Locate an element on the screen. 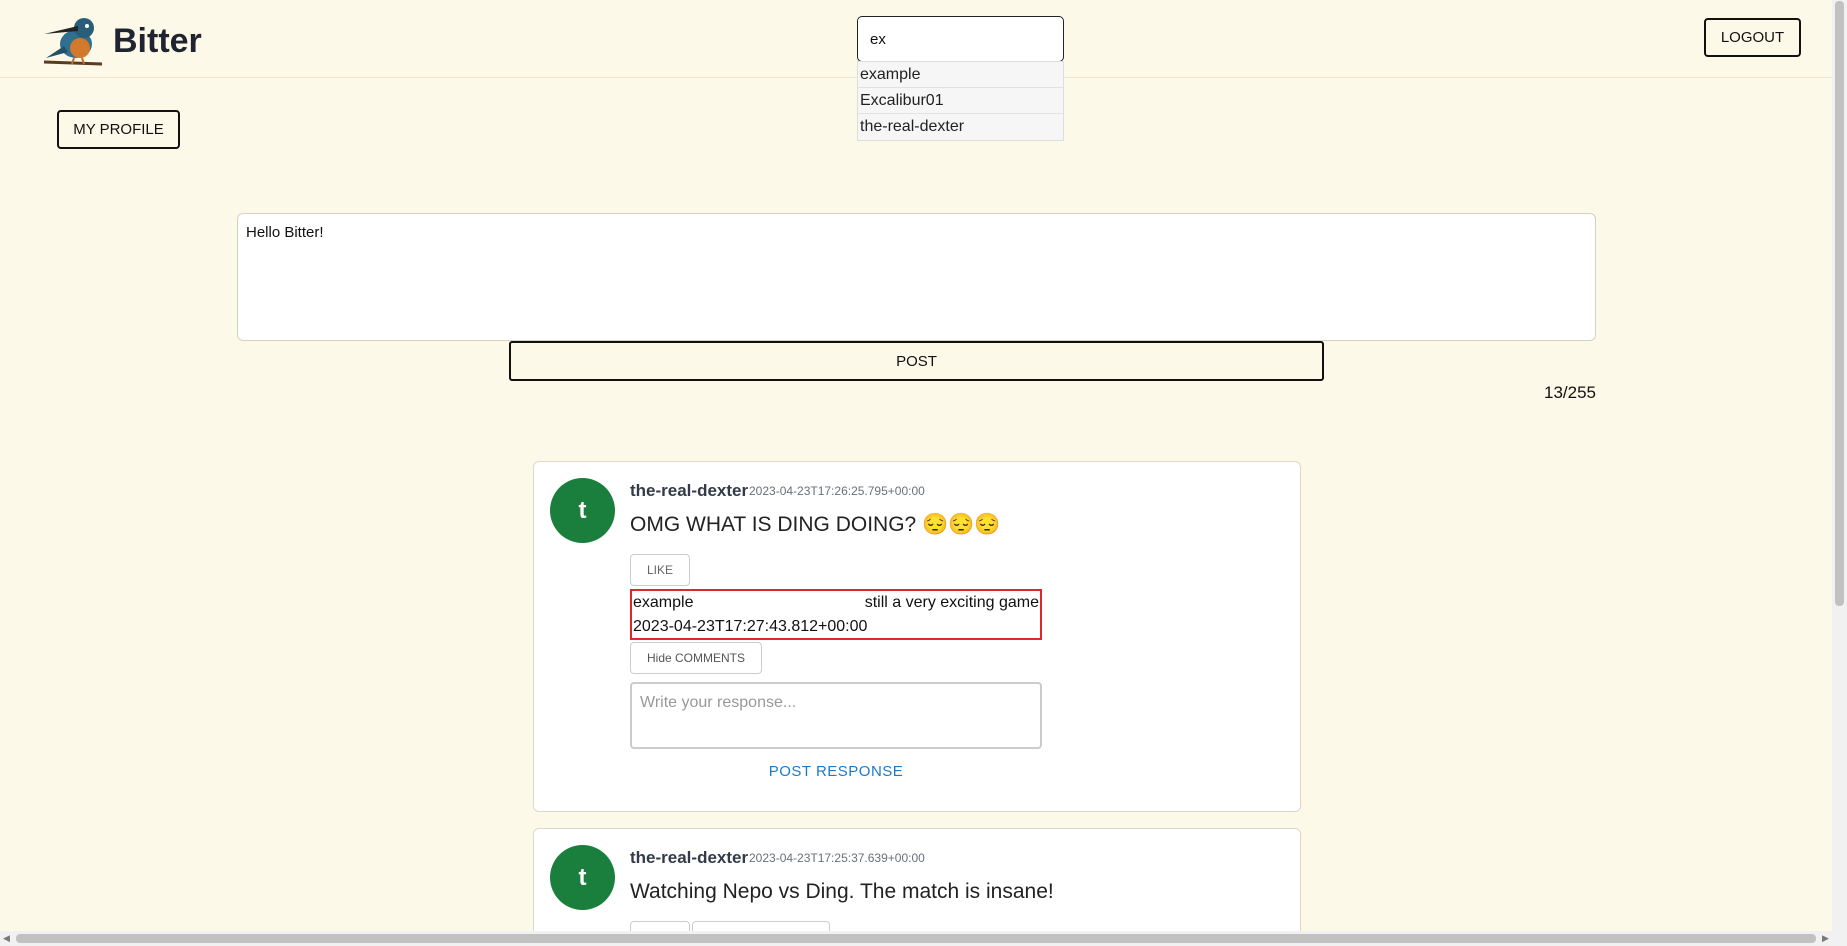 This screenshot has width=1847, height=946. hide-comments-button: Hide COMMENTS is located at coordinates (696, 658).